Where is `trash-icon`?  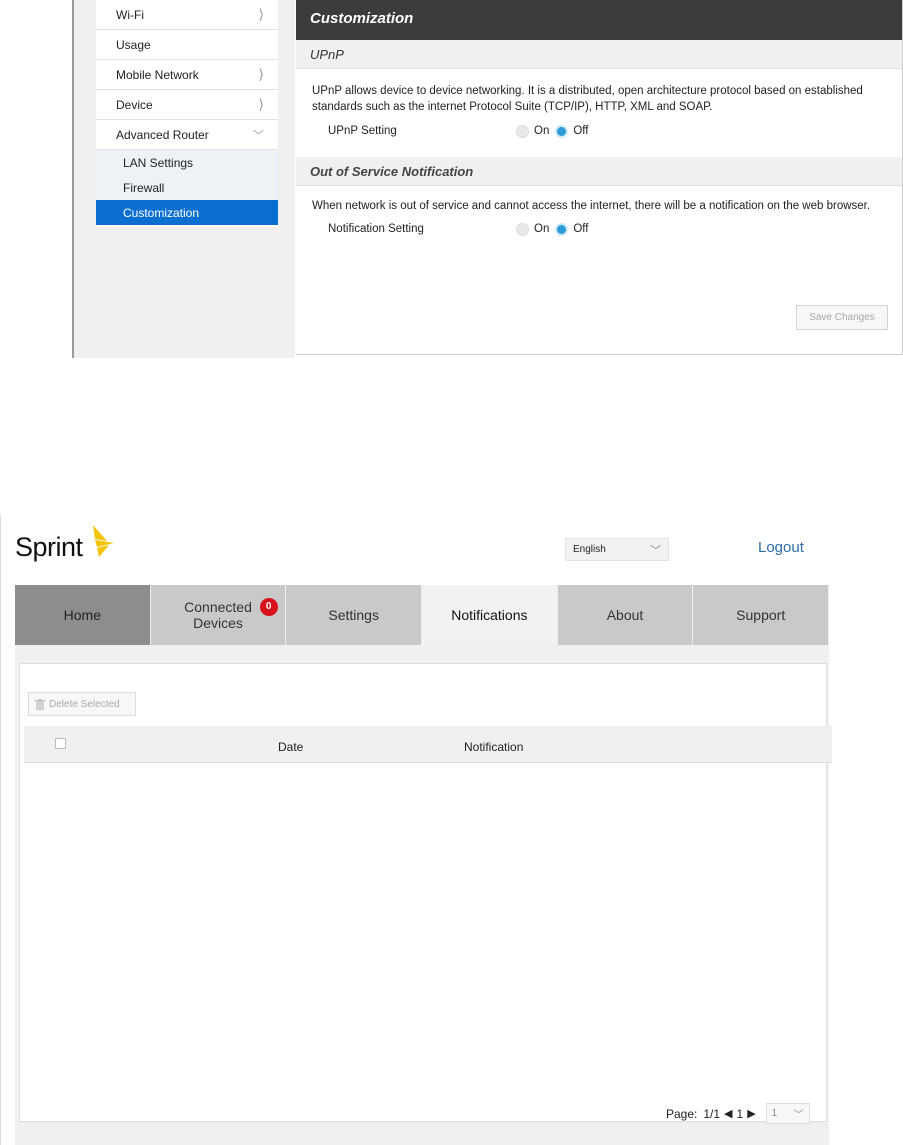
trash-icon is located at coordinates (40, 704).